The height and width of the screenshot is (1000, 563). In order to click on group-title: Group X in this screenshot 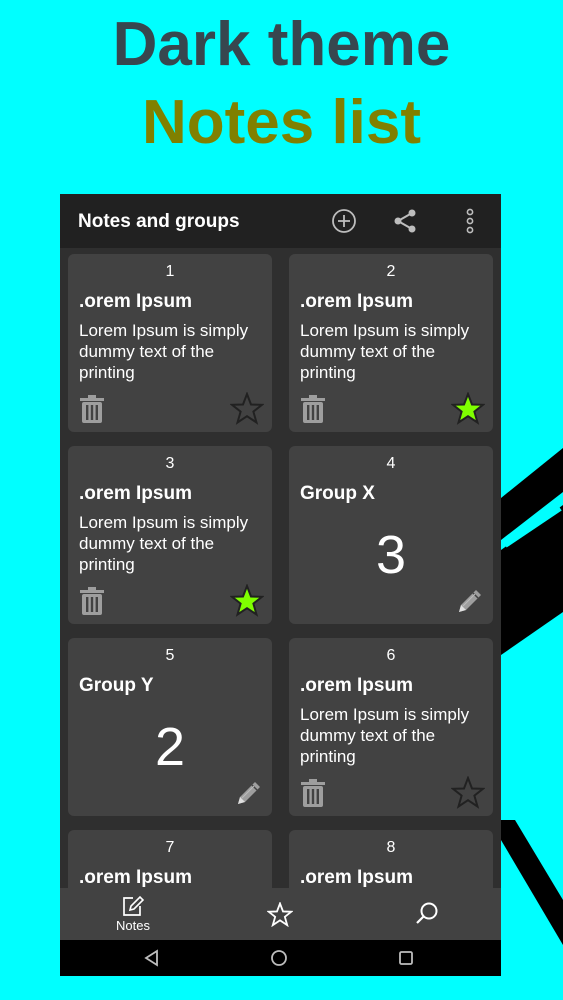, I will do `click(337, 493)`.